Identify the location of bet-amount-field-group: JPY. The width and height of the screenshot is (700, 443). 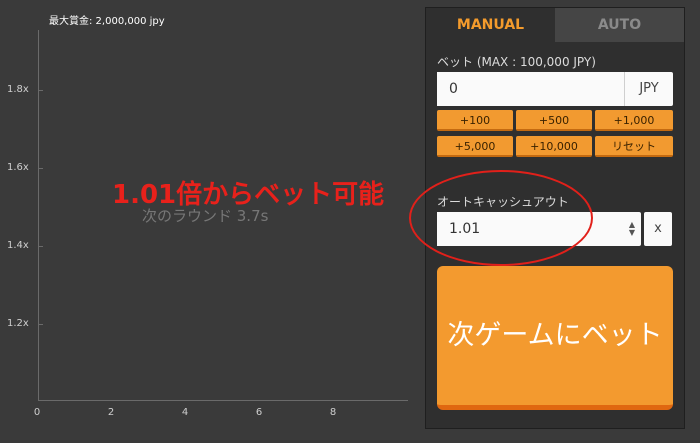
(555, 89).